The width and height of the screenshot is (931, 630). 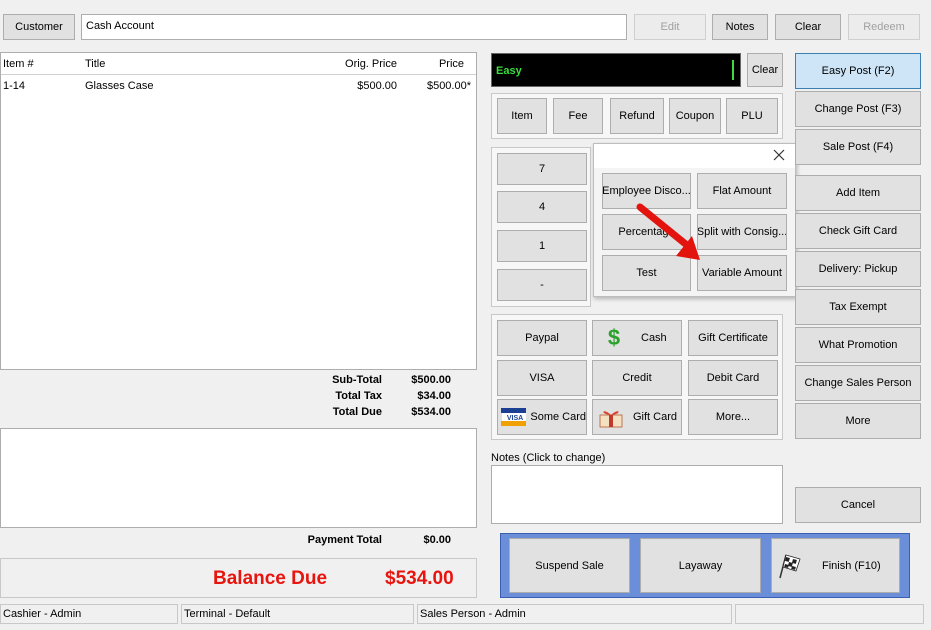 I want to click on subtotal-value: $500.00, so click(x=431, y=380).